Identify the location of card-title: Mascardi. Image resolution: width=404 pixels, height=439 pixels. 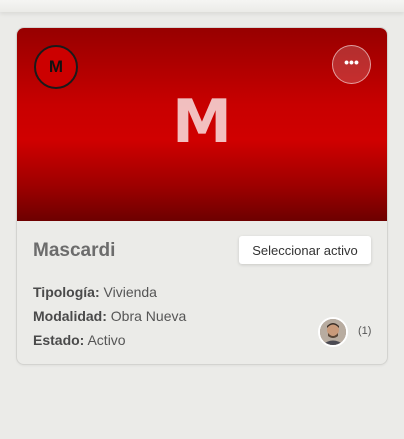
(74, 250).